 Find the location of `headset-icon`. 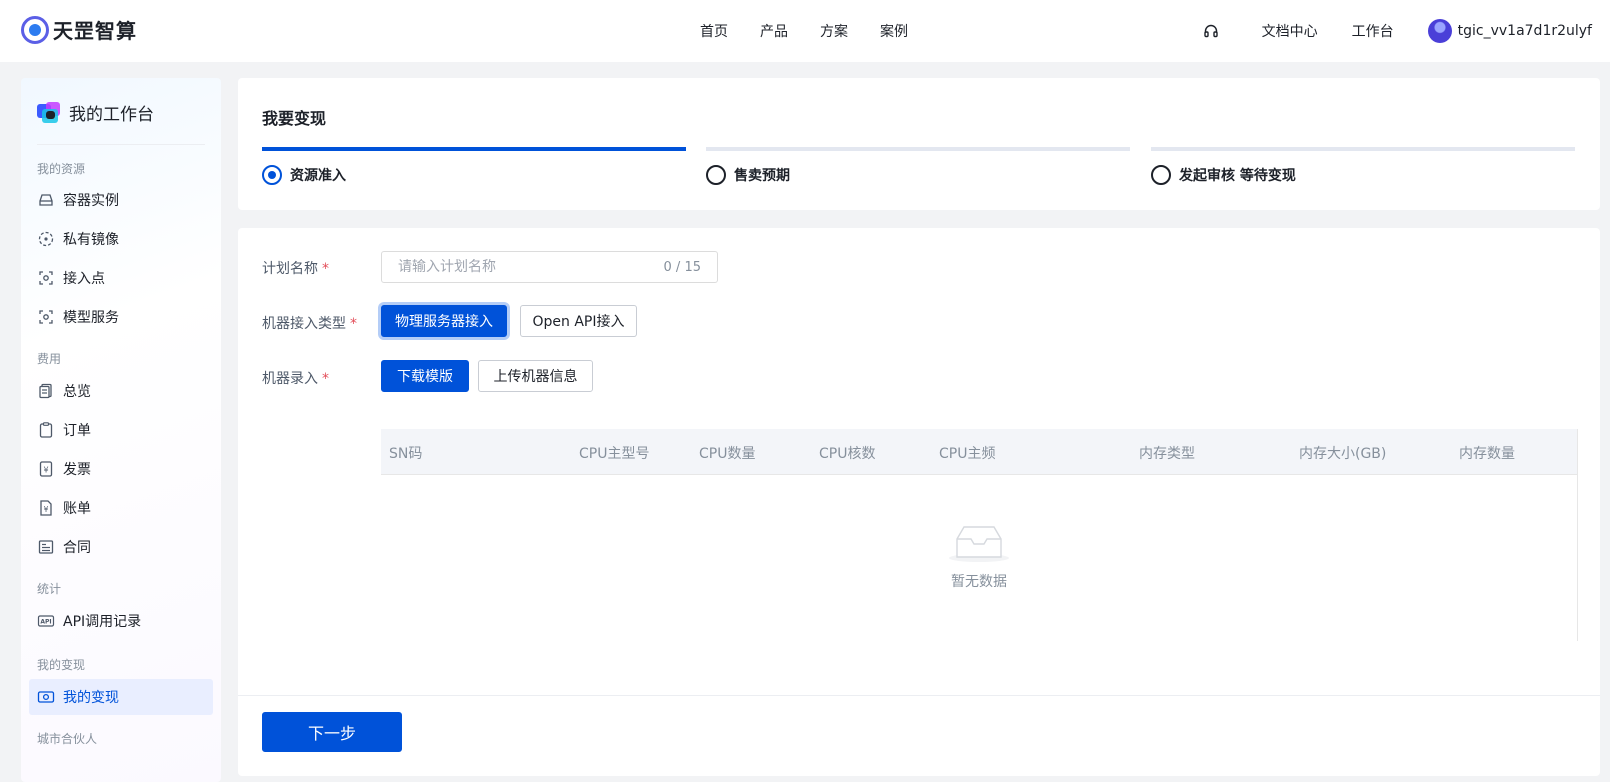

headset-icon is located at coordinates (1211, 31).